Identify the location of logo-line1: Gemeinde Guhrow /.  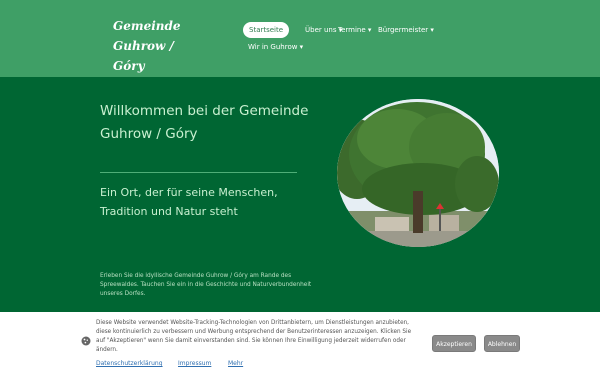
(147, 36).